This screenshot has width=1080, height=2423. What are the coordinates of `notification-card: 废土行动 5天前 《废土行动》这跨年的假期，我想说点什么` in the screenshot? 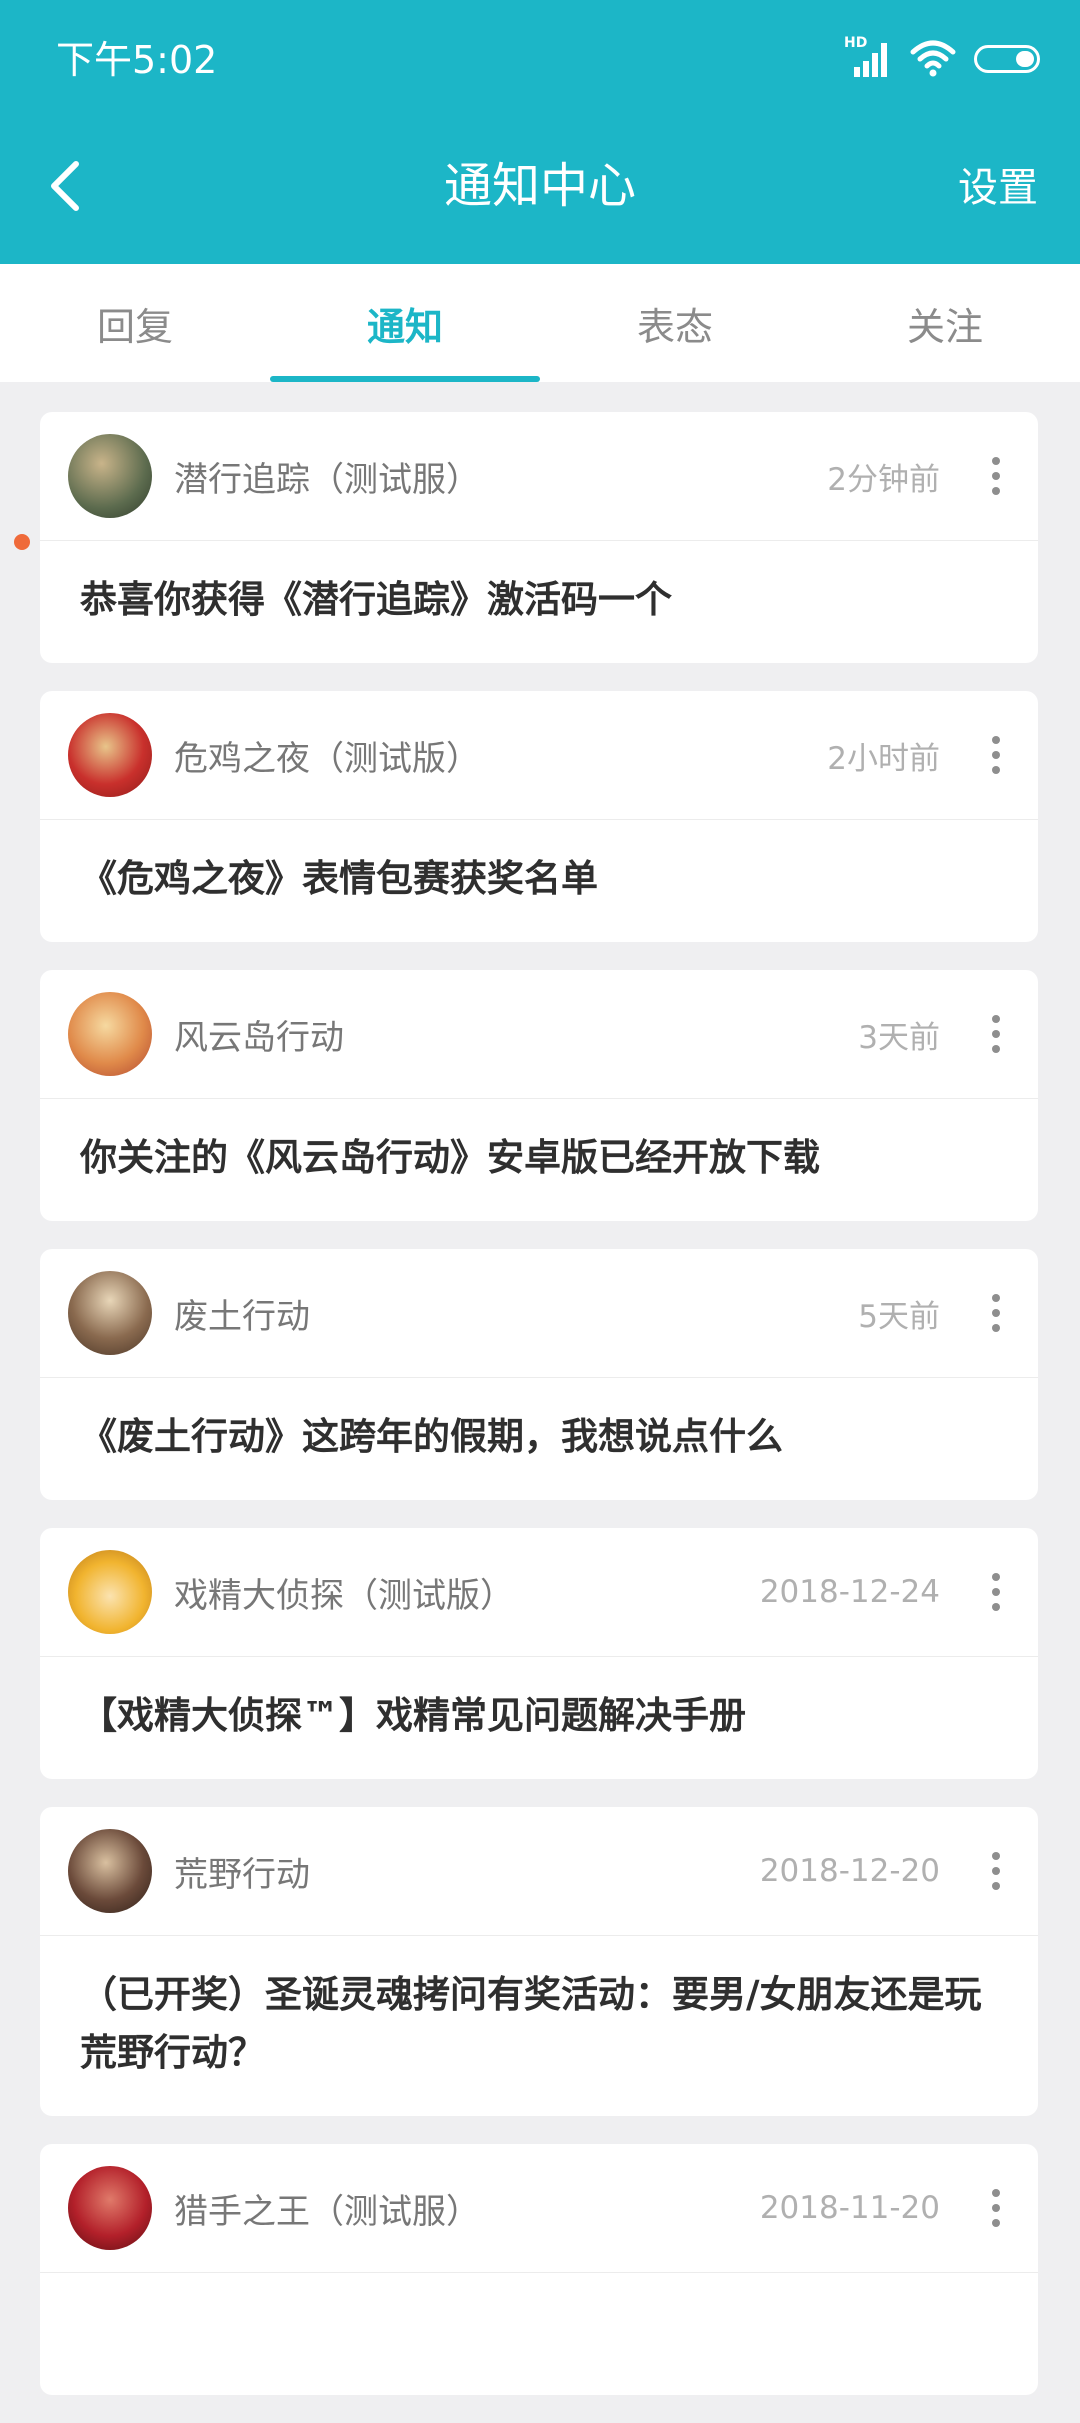 It's located at (539, 1374).